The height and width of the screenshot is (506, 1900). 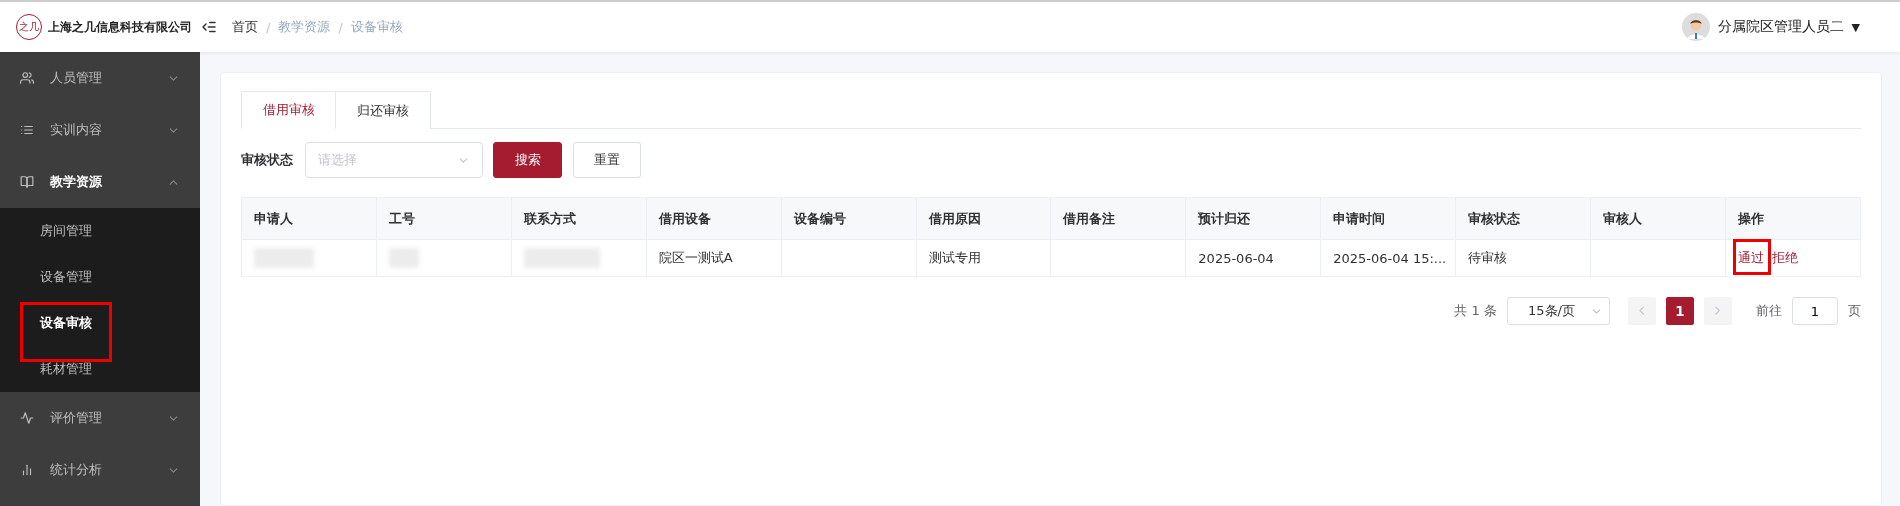 I want to click on search-button: 搜索, so click(x=527, y=160).